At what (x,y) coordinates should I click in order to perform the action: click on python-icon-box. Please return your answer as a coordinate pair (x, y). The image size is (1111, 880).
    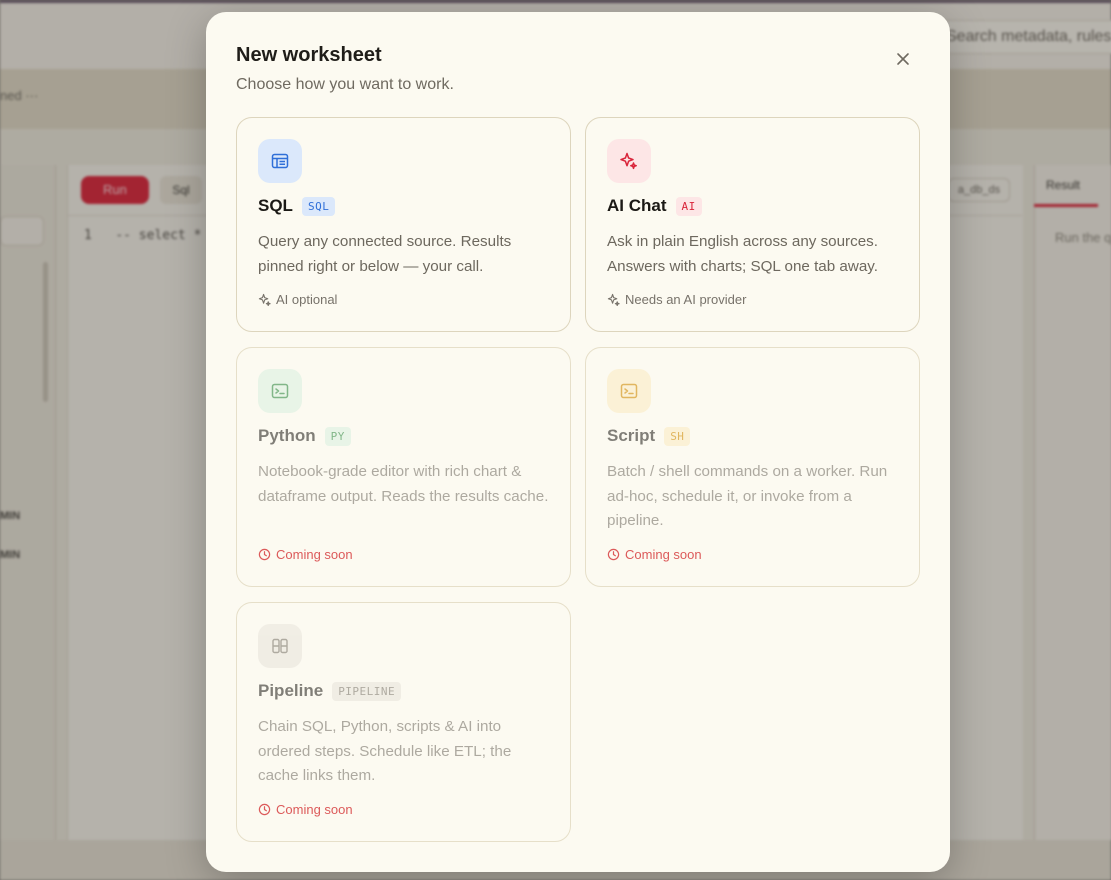
    Looking at the image, I should click on (280, 391).